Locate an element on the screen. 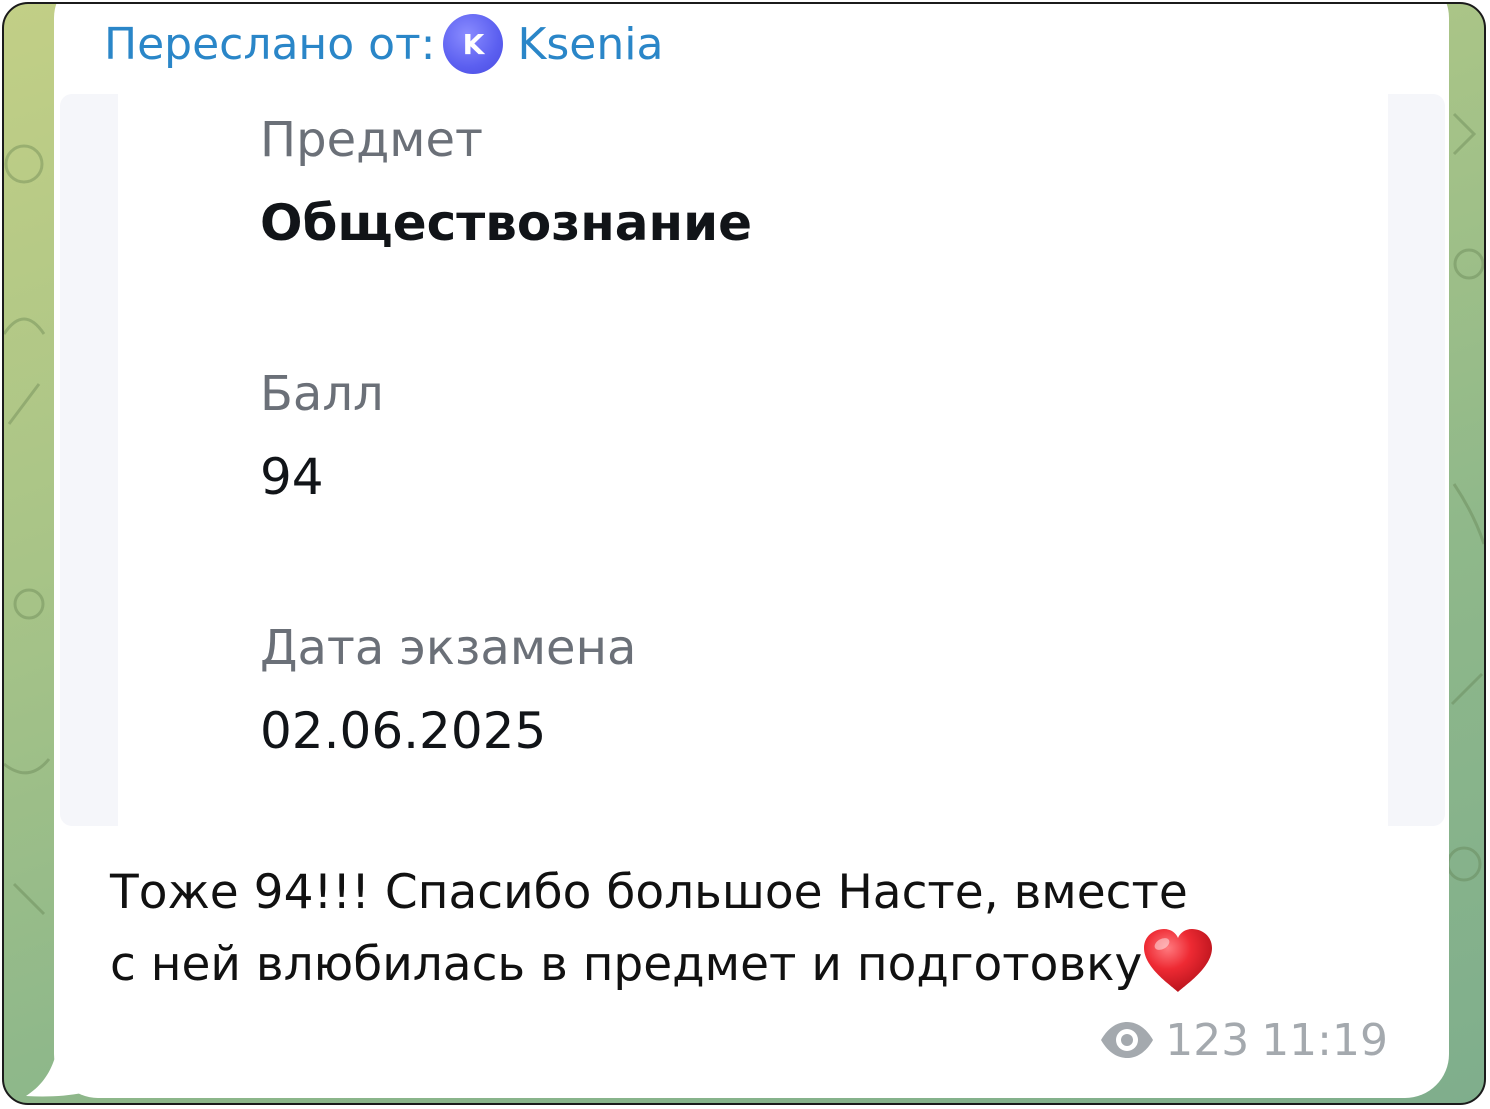 Image resolution: width=1490 pixels, height=1109 pixels. forwarded-from-header: Переслано от: K Ksenia is located at coordinates (383, 44).